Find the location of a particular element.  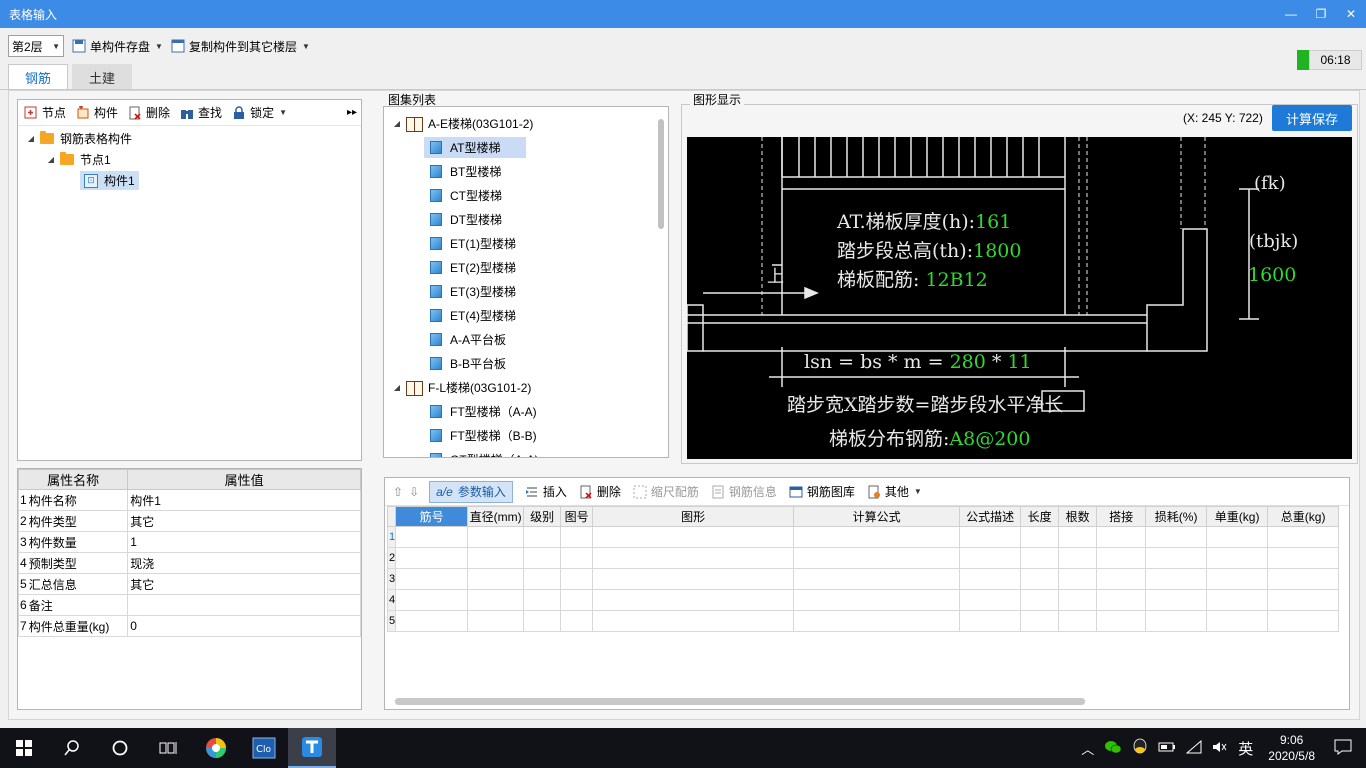

property-row: 3 构件数量 1 is located at coordinates (189, 542).